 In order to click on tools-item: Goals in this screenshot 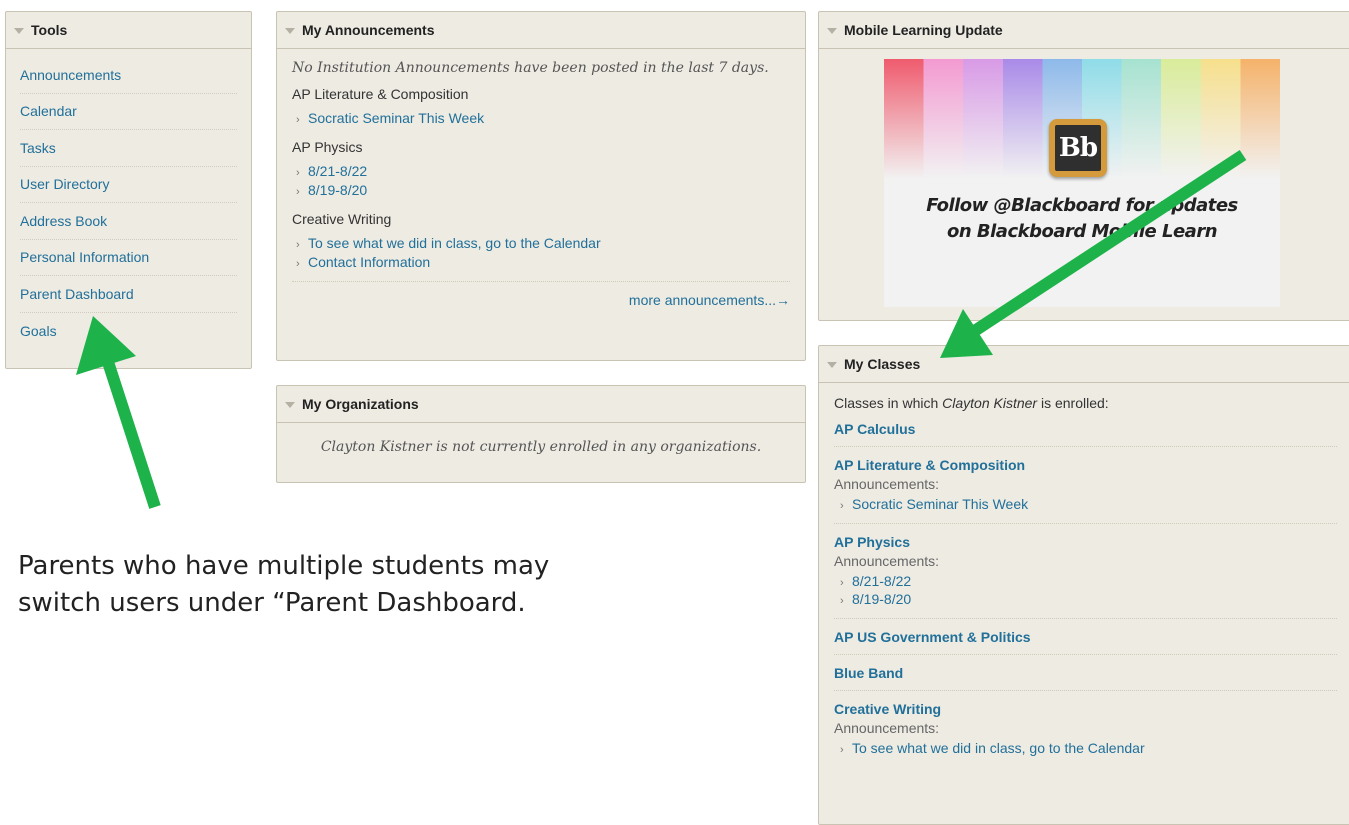, I will do `click(128, 331)`.